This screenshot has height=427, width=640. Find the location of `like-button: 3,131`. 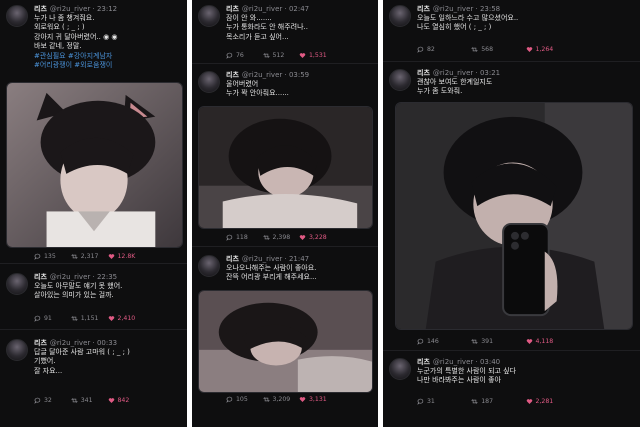

like-button: 3,131 is located at coordinates (317, 399).